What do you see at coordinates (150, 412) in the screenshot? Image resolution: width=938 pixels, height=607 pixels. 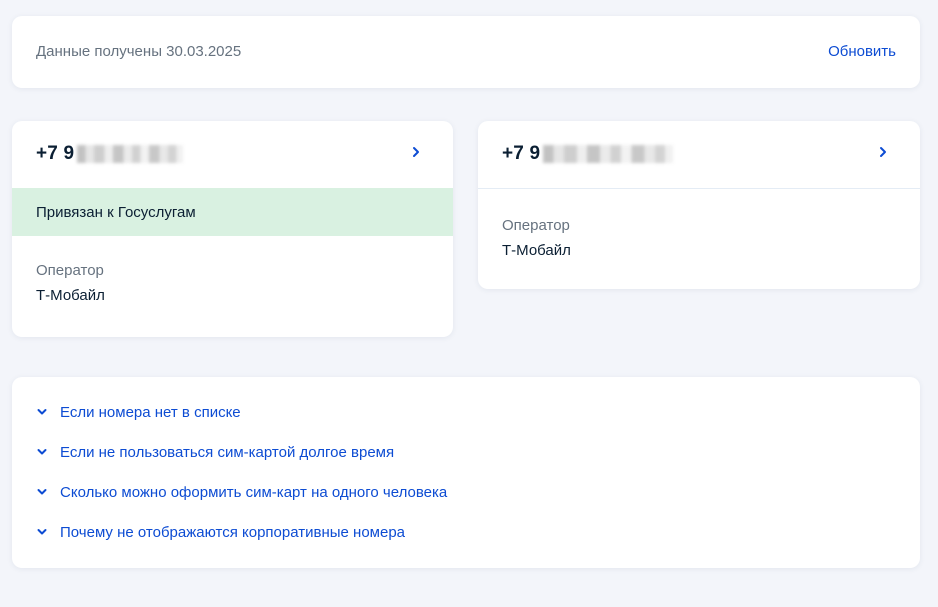 I see `faq-item-label: Если номера нет в списке` at bounding box center [150, 412].